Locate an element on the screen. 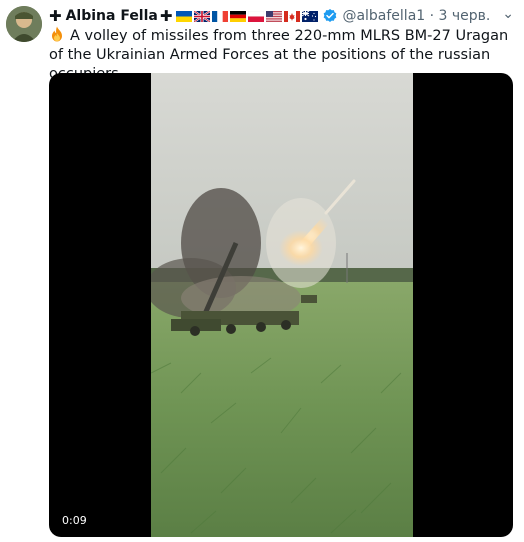  timestamp: 3 черв. is located at coordinates (465, 16).